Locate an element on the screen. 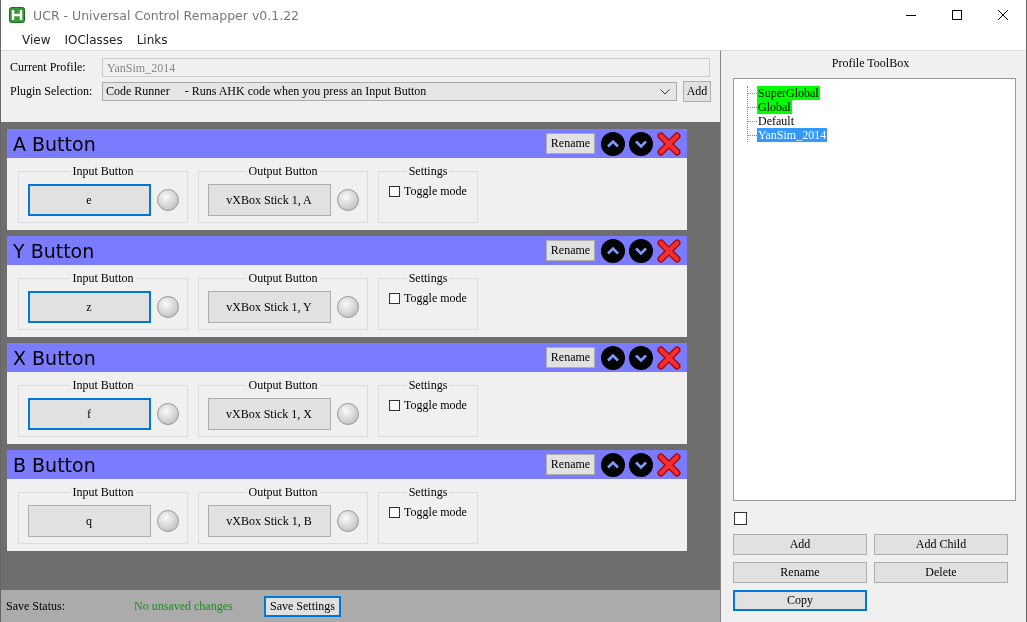 The width and height of the screenshot is (1027, 622). input-binding-button: z is located at coordinates (89, 307).